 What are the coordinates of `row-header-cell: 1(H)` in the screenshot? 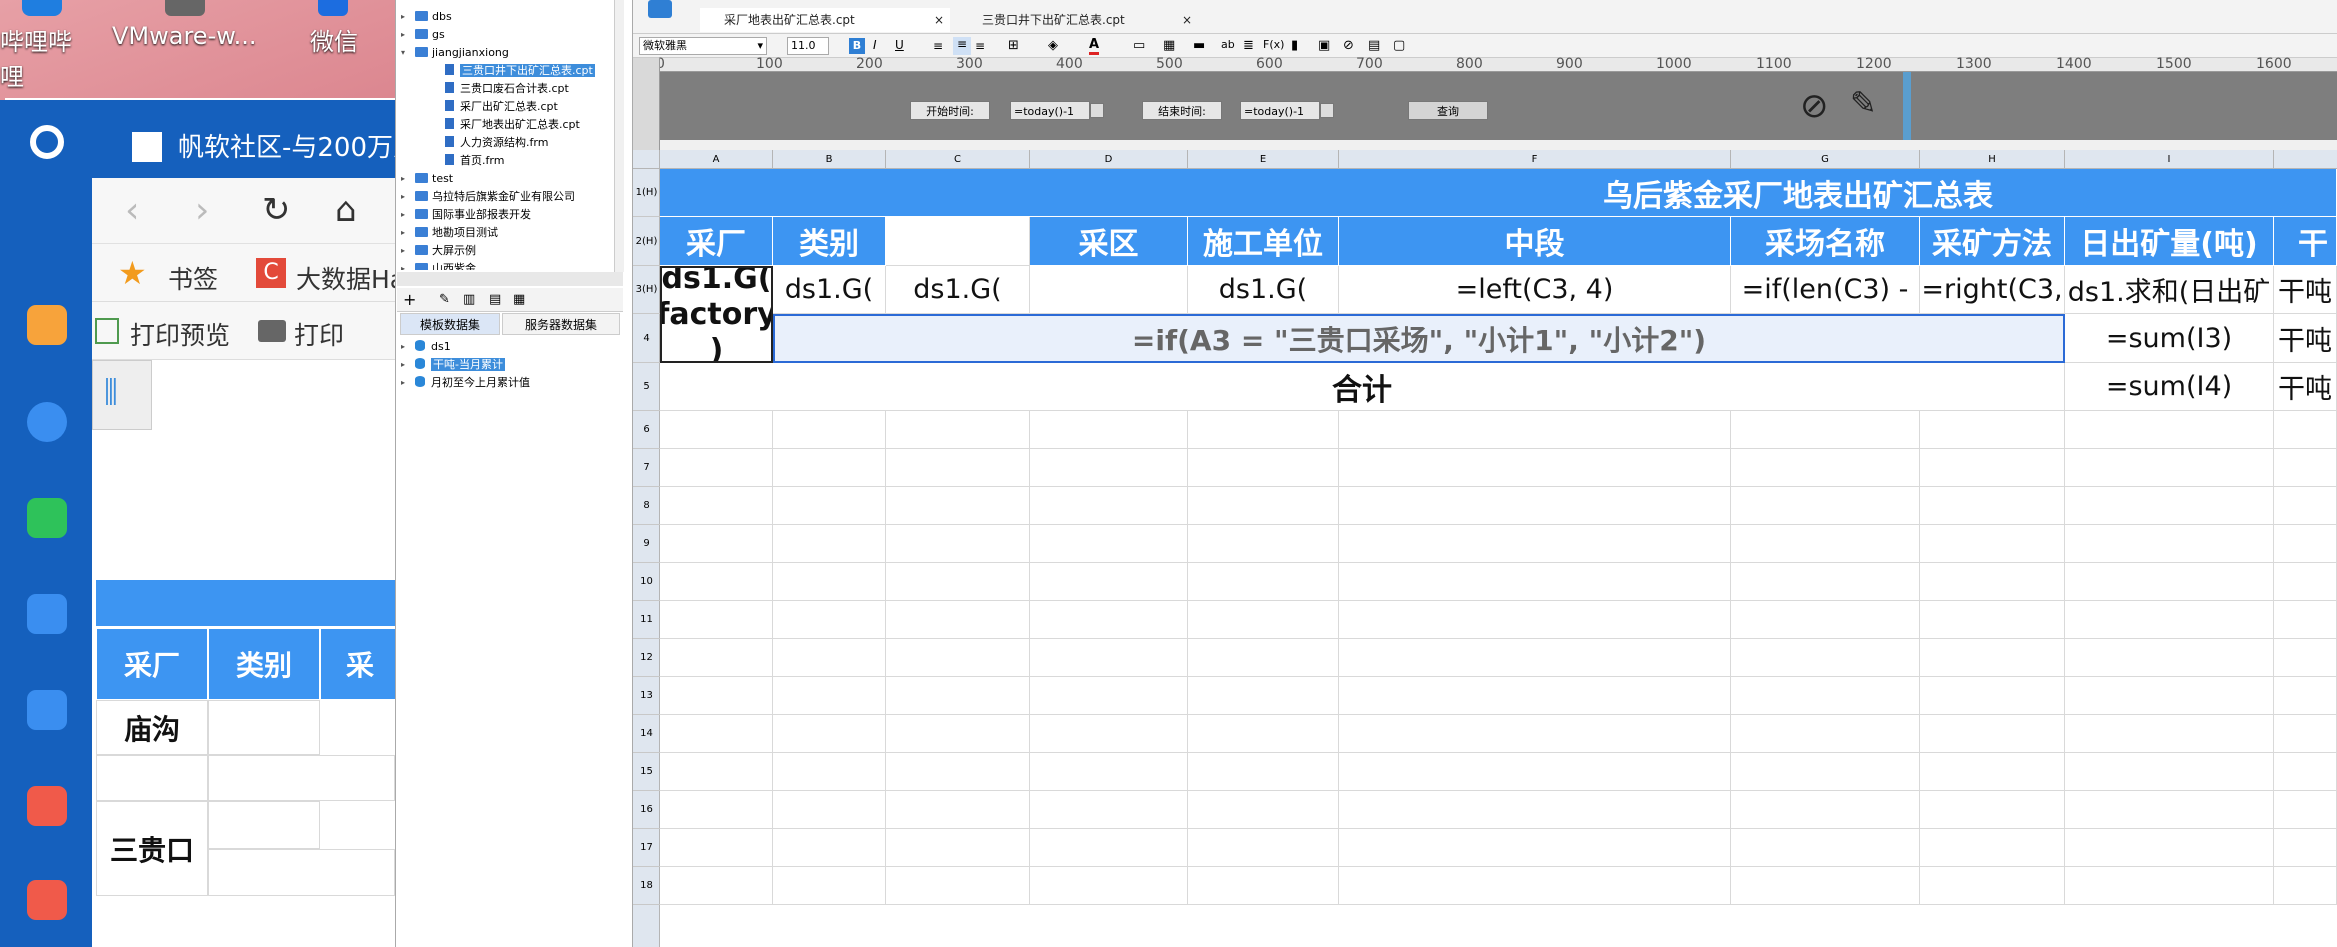 It's located at (646, 193).